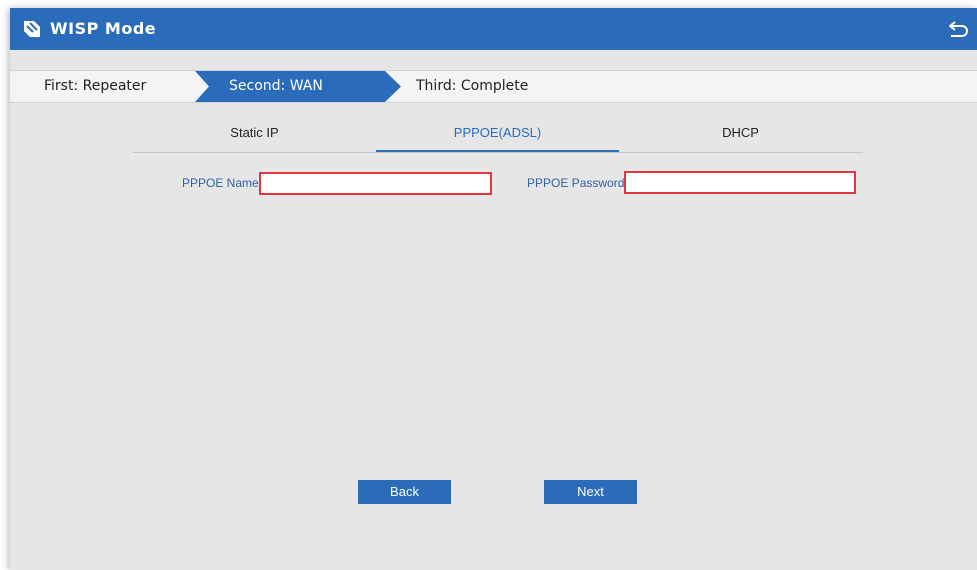 The width and height of the screenshot is (977, 570). Describe the element at coordinates (103, 28) in the screenshot. I see `page-title: WISP Mode` at that location.